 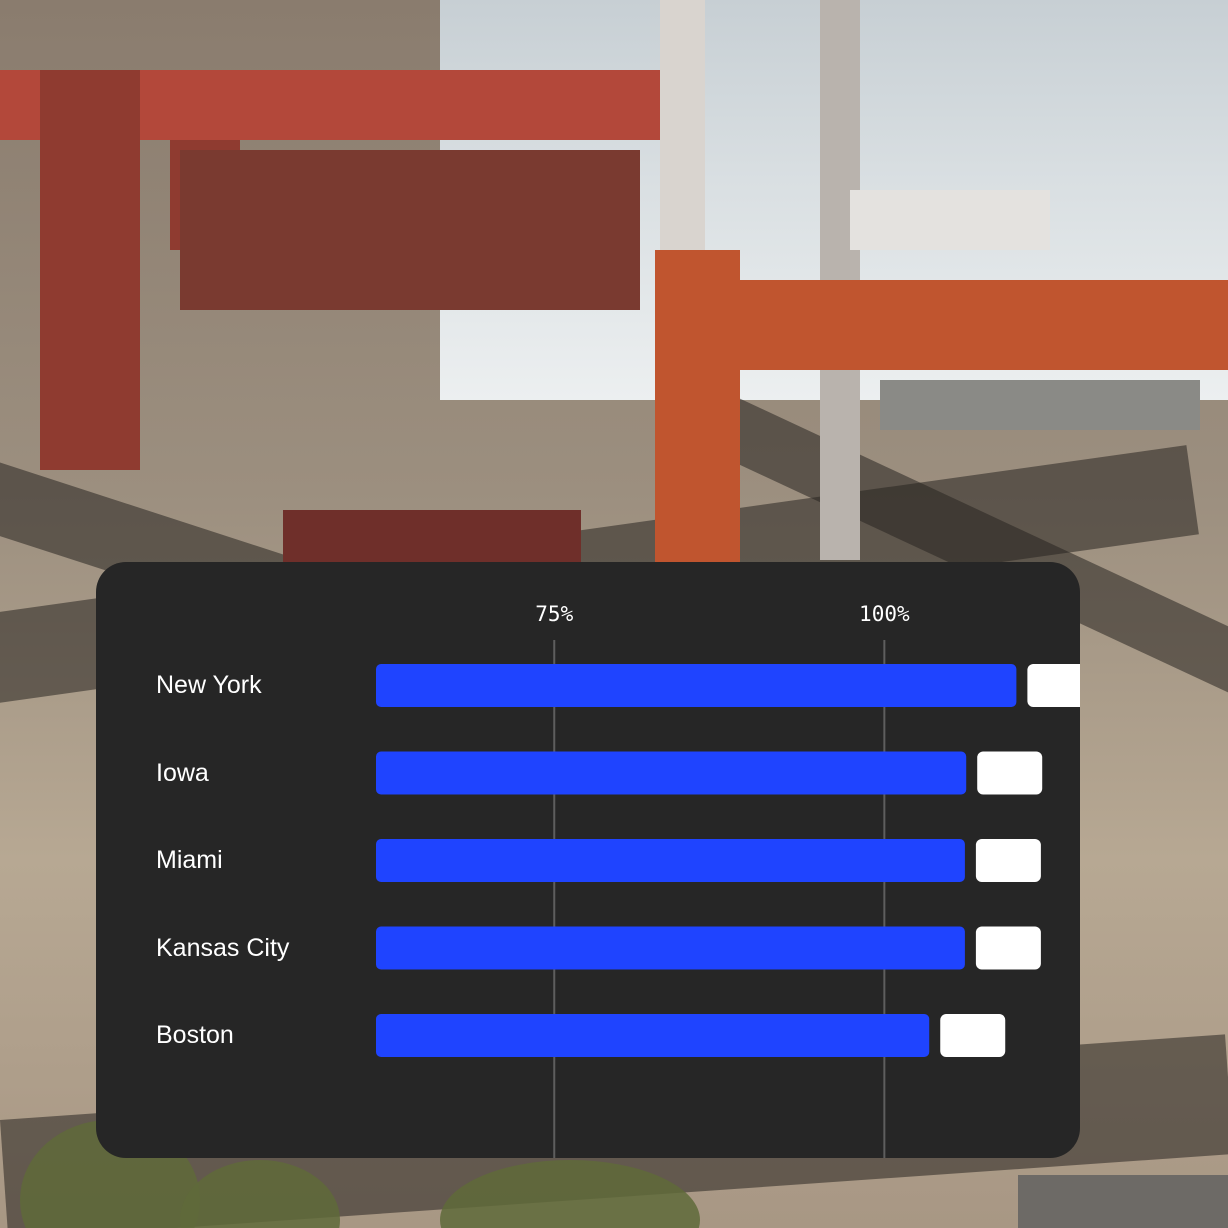 I want to click on tick-label: 100%, so click(x=884, y=614).